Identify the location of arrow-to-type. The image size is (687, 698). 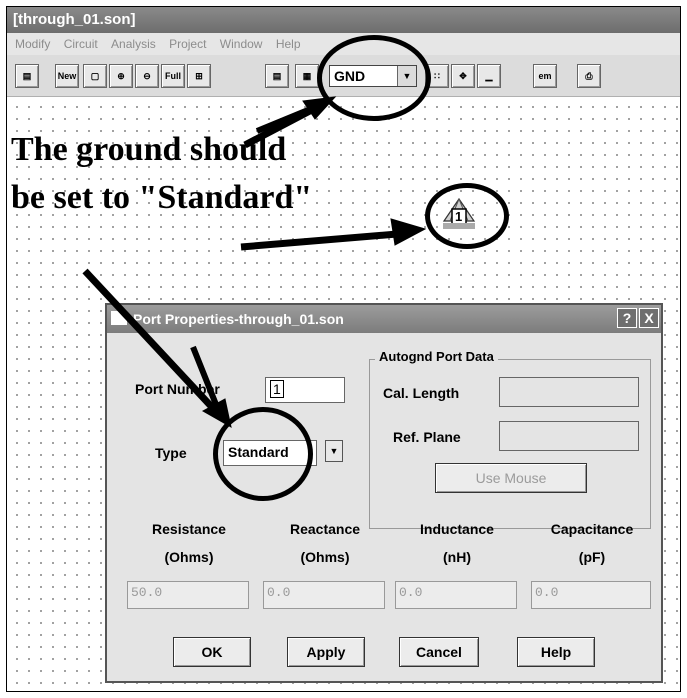
(154, 345).